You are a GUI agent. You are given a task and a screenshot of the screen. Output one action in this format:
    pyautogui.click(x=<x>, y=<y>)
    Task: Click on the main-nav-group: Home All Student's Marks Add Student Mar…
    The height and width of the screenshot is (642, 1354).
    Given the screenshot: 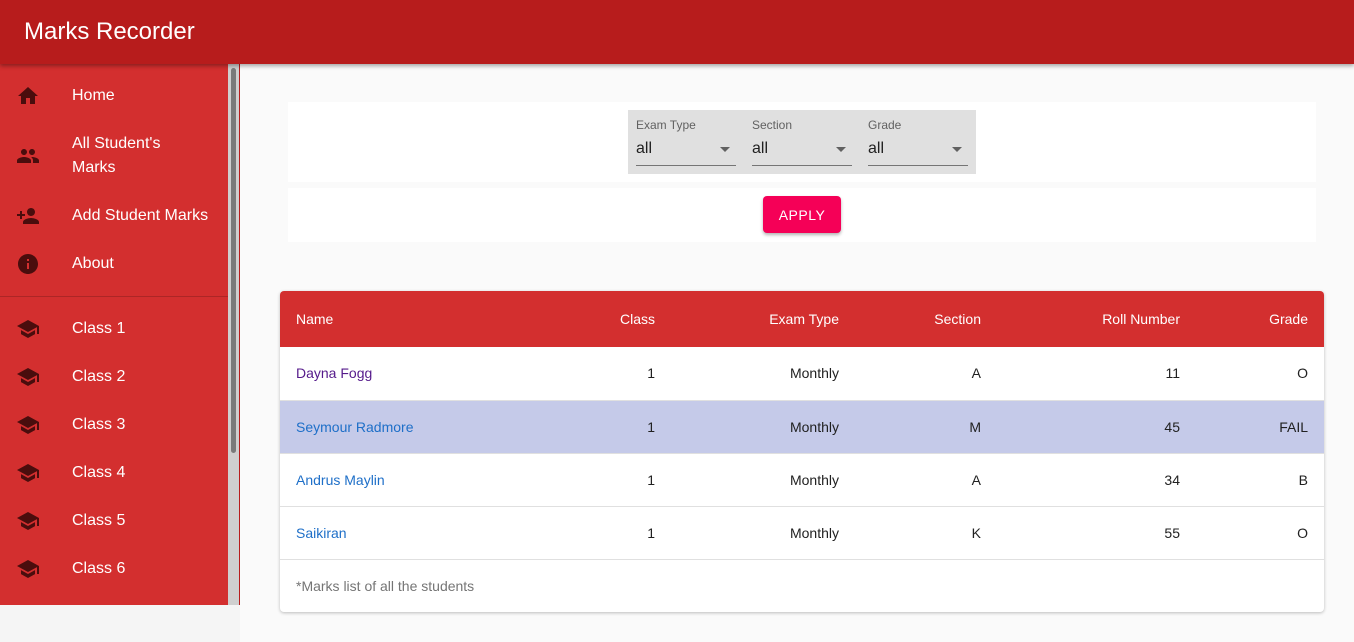 What is the action you would take?
    pyautogui.click(x=114, y=180)
    